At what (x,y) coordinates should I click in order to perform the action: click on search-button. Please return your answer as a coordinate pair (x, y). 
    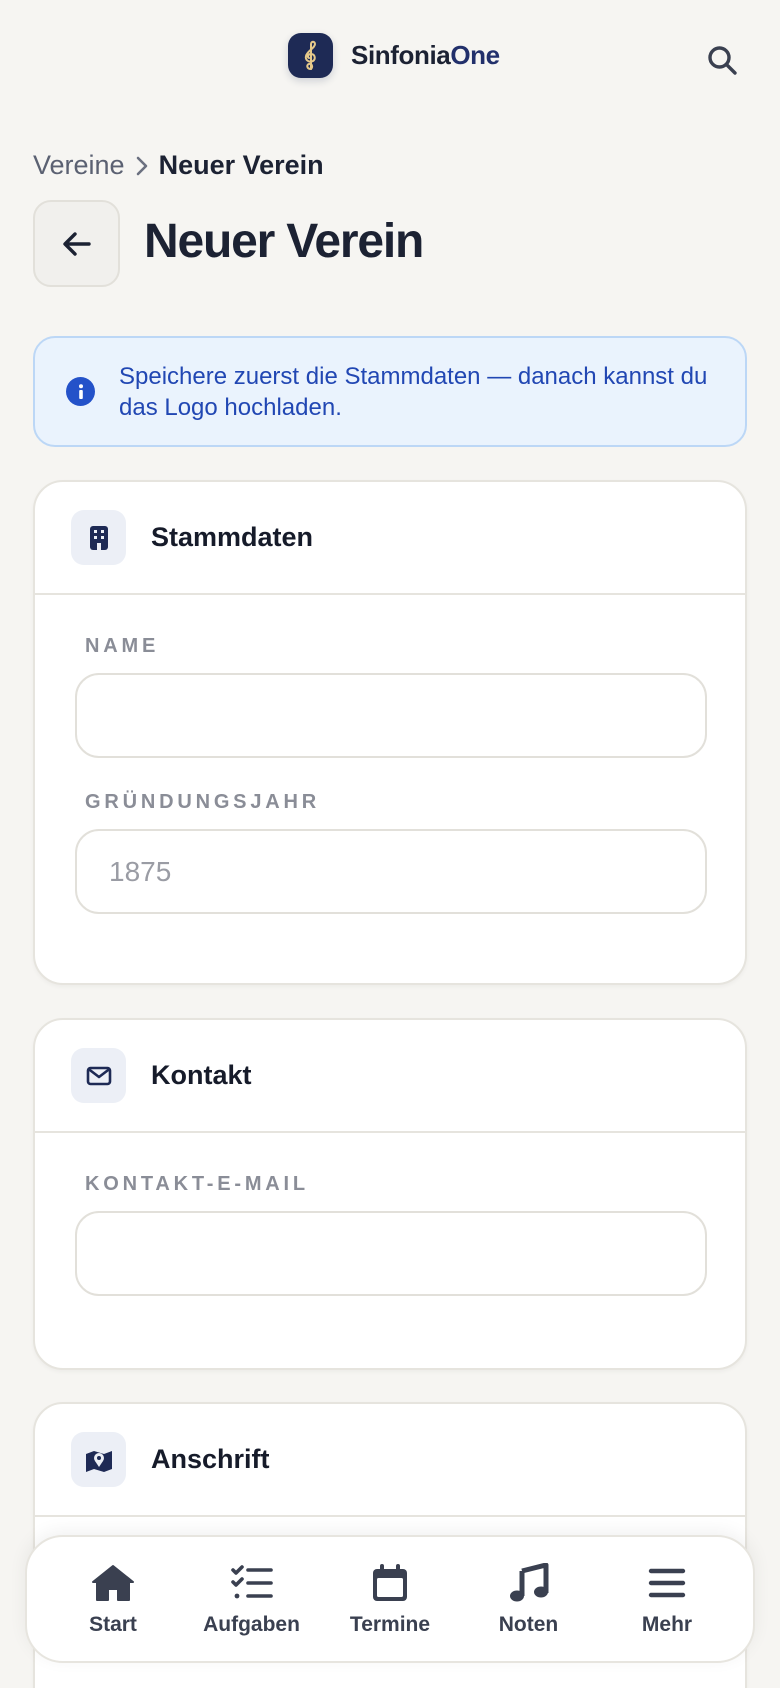
    Looking at the image, I should click on (722, 60).